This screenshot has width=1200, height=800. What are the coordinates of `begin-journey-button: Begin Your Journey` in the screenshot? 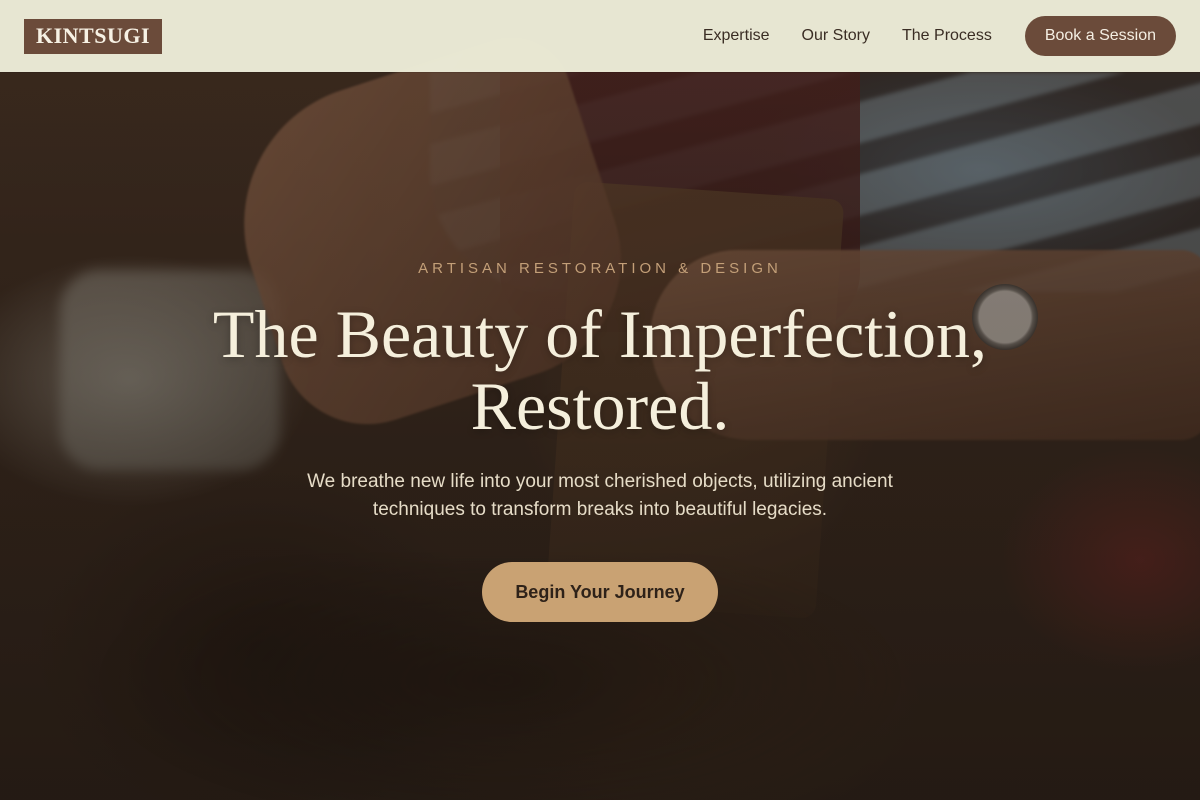 It's located at (600, 592).